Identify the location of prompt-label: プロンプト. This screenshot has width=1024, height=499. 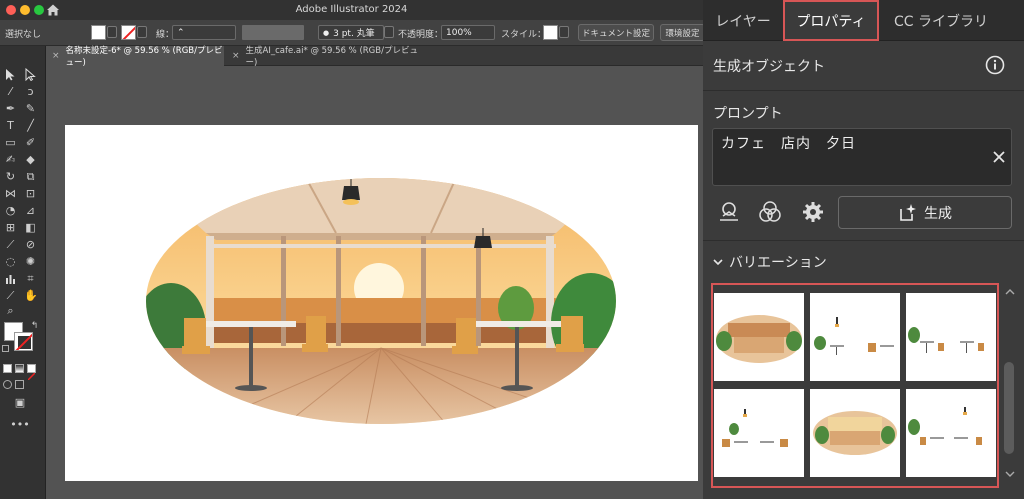
(748, 114).